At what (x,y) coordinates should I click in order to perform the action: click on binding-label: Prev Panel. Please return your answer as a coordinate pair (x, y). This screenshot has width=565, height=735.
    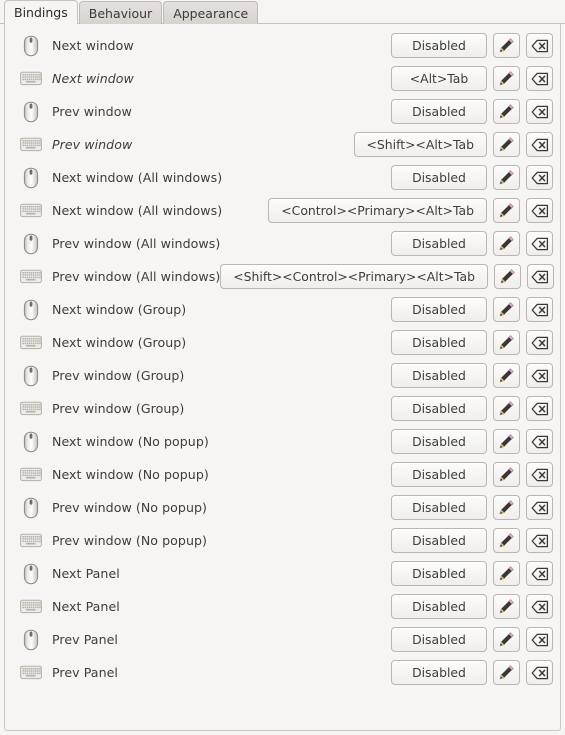
    Looking at the image, I should click on (85, 672).